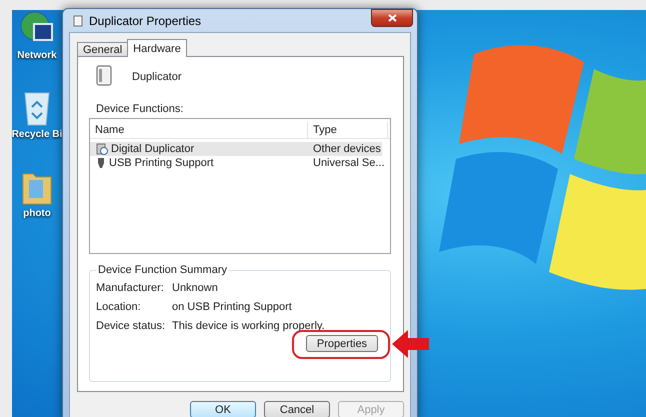  I want to click on tab: Hardware, so click(157, 48).